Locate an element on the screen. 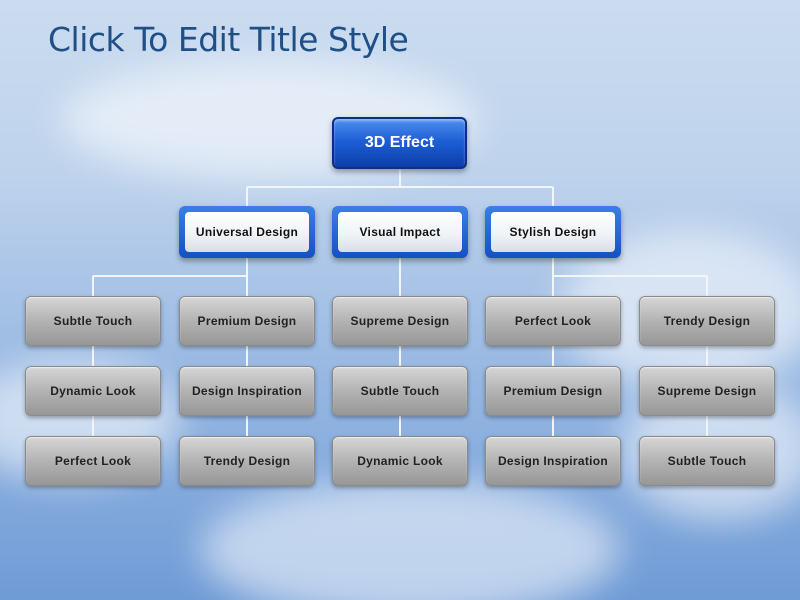 Image resolution: width=800 pixels, height=600 pixels. group-node-label: Universal Design is located at coordinates (247, 232).